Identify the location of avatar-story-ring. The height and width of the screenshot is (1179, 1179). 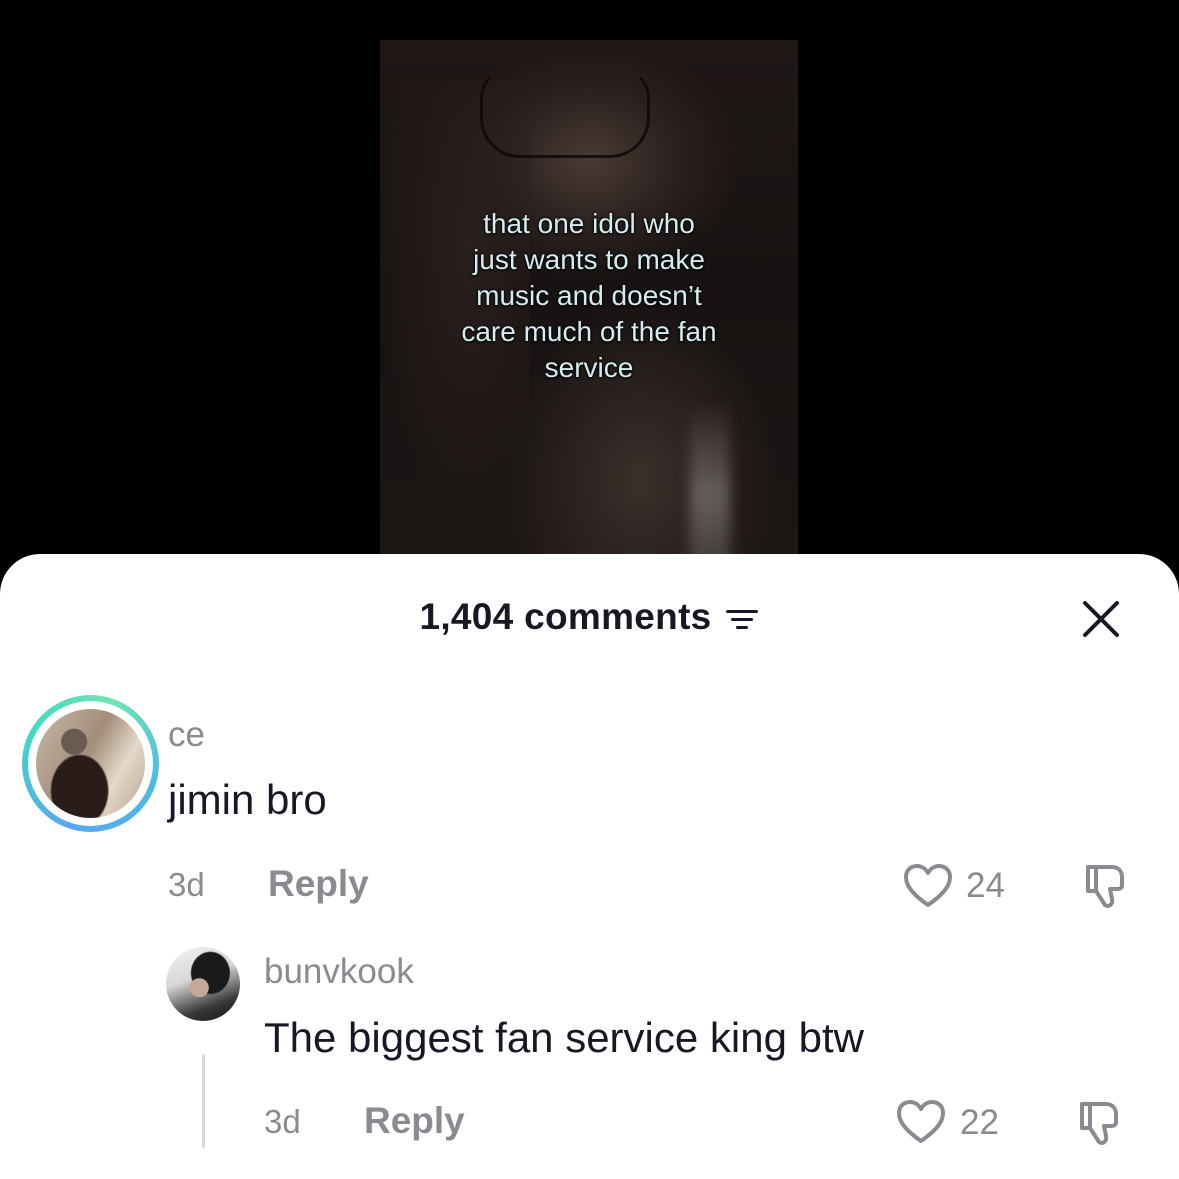
(90, 763).